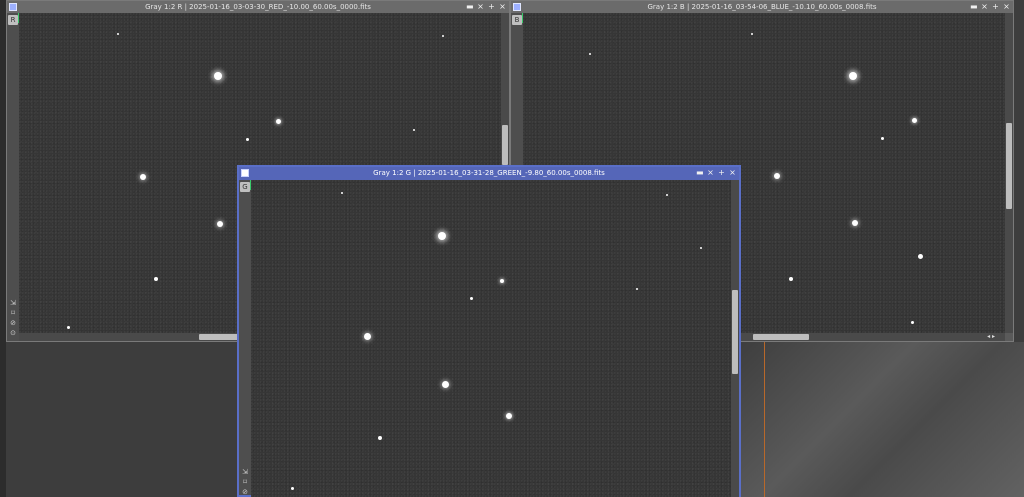  Describe the element at coordinates (517, 20) in the screenshot. I see `channel-badge: B` at that location.